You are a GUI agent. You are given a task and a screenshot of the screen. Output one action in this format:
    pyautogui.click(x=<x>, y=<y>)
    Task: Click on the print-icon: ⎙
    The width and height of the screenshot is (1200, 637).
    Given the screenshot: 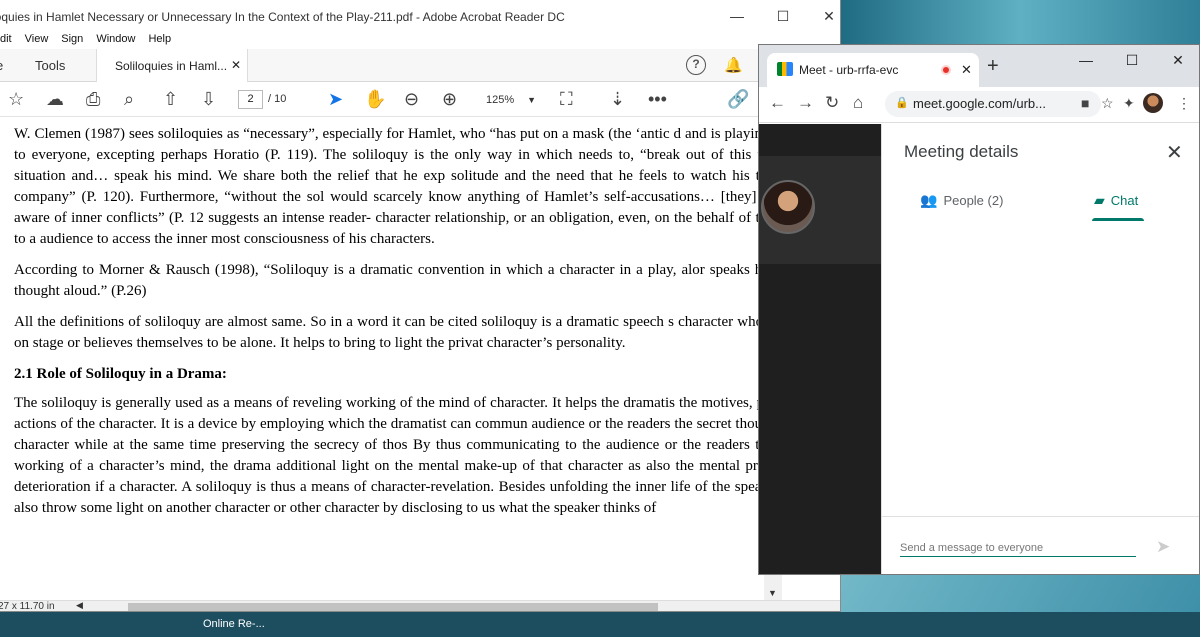 What is the action you would take?
    pyautogui.click(x=93, y=99)
    